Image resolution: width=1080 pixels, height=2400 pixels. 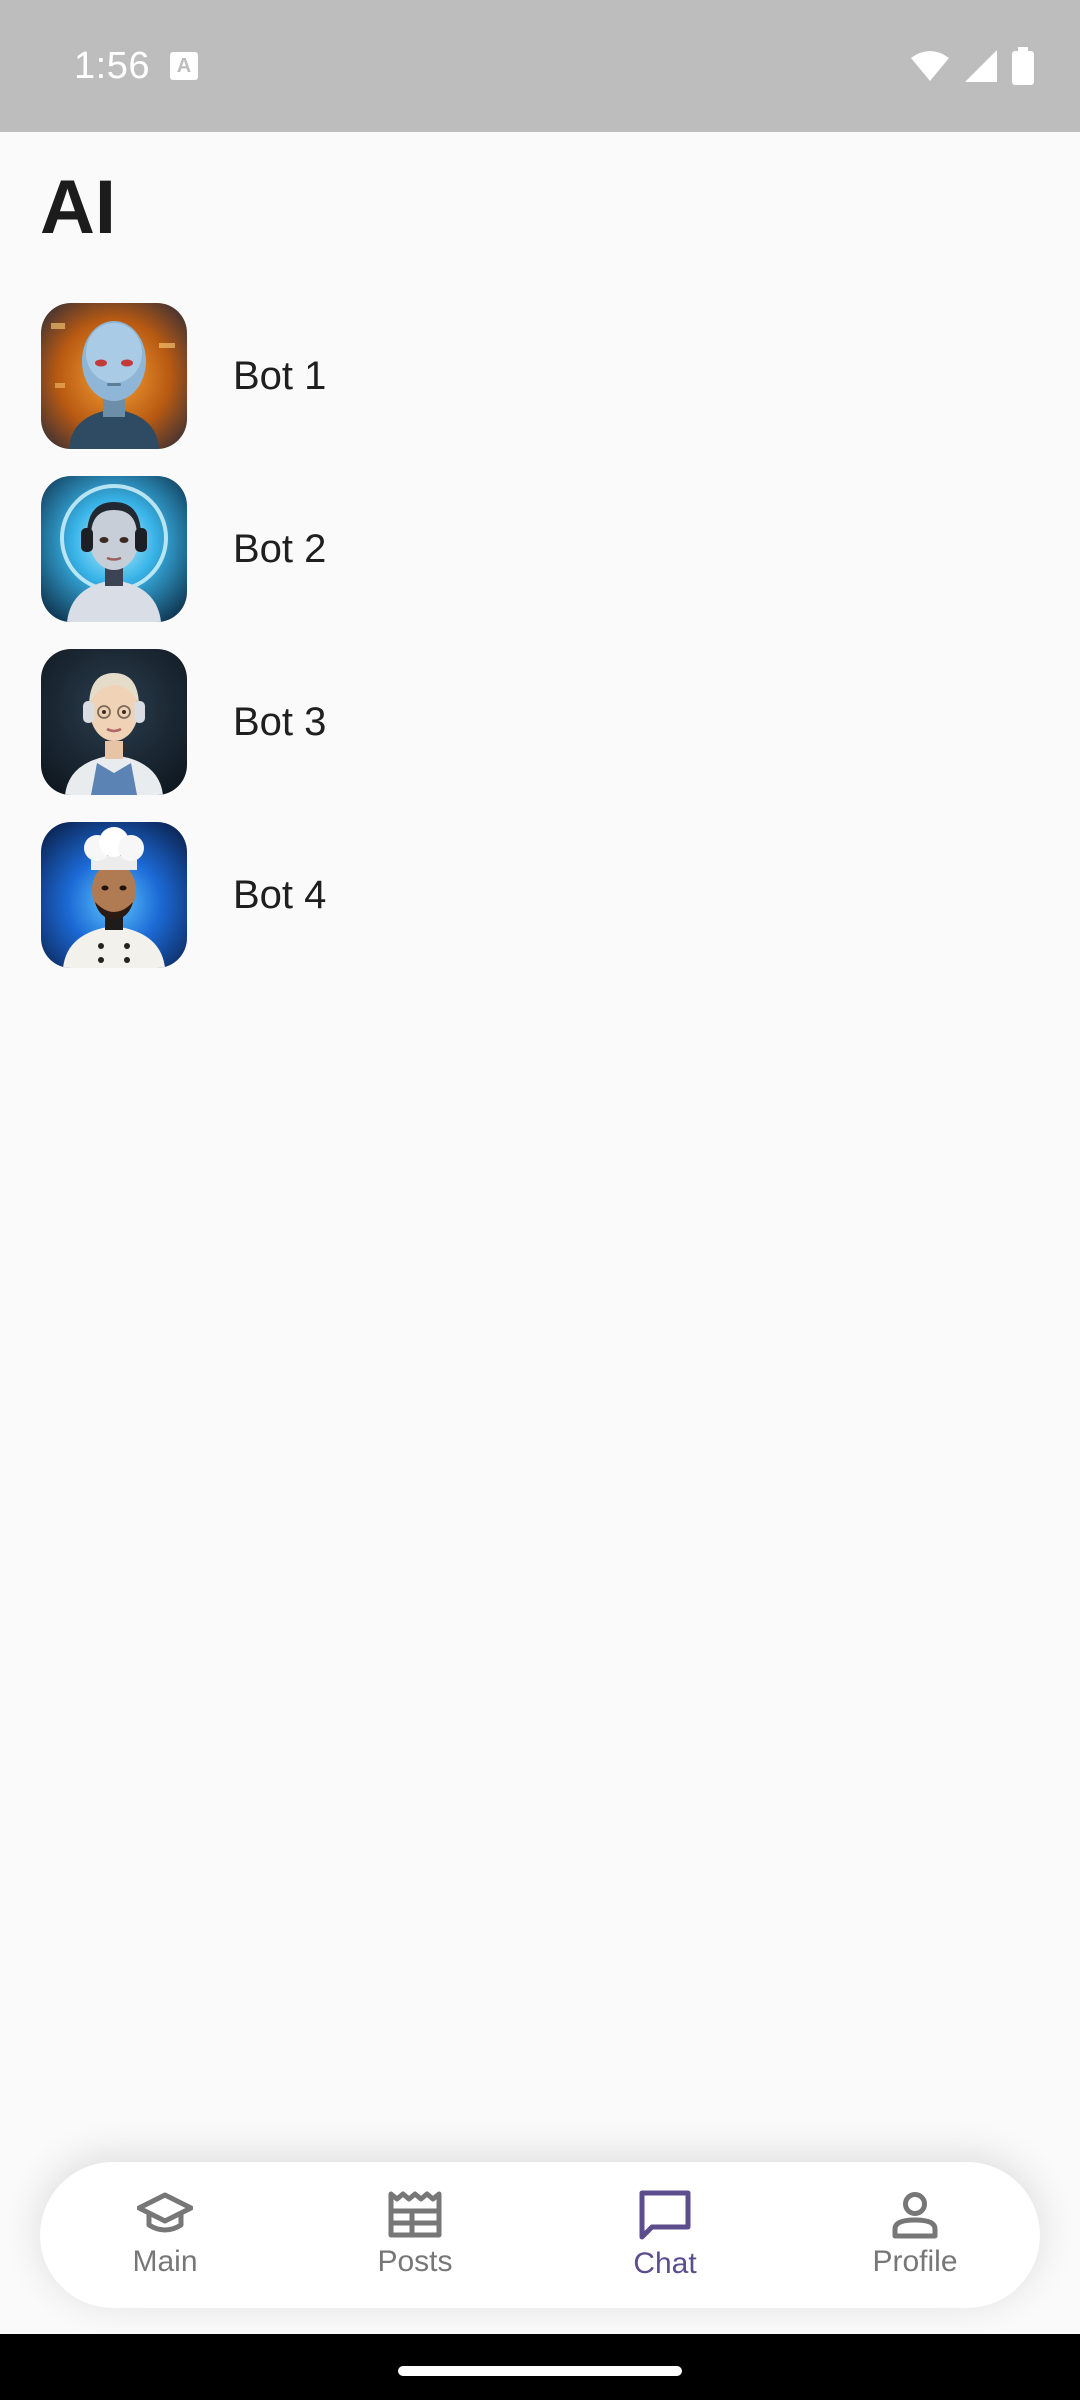 What do you see at coordinates (165, 2212) in the screenshot?
I see `graduation-cap-icon` at bounding box center [165, 2212].